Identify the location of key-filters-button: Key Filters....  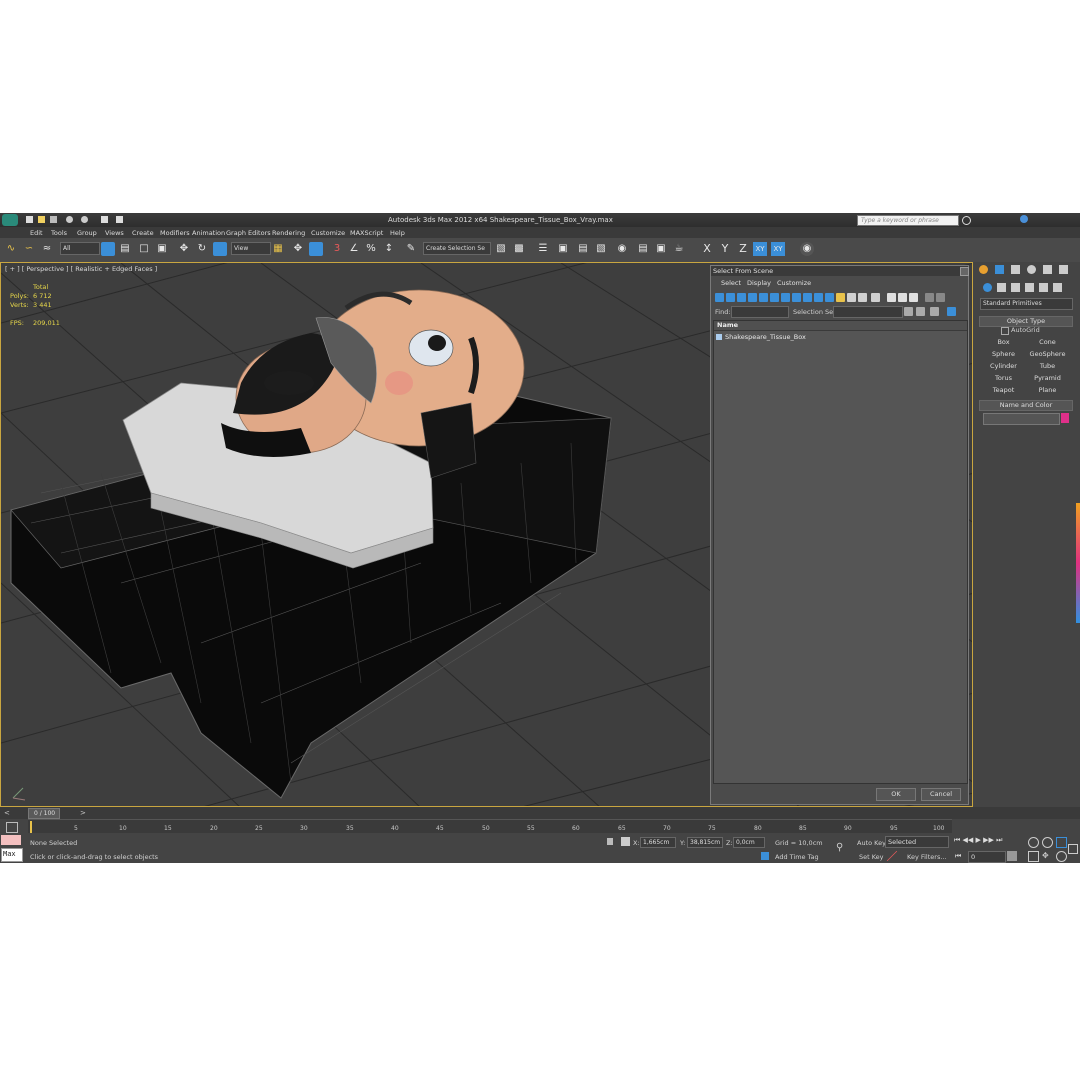
(927, 857).